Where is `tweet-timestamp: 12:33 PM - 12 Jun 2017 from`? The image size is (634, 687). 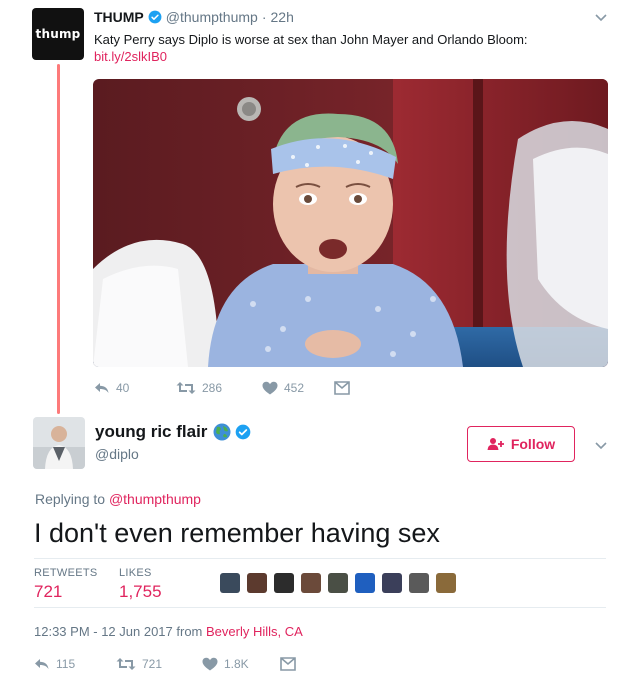 tweet-timestamp: 12:33 PM - 12 Jun 2017 from is located at coordinates (118, 631).